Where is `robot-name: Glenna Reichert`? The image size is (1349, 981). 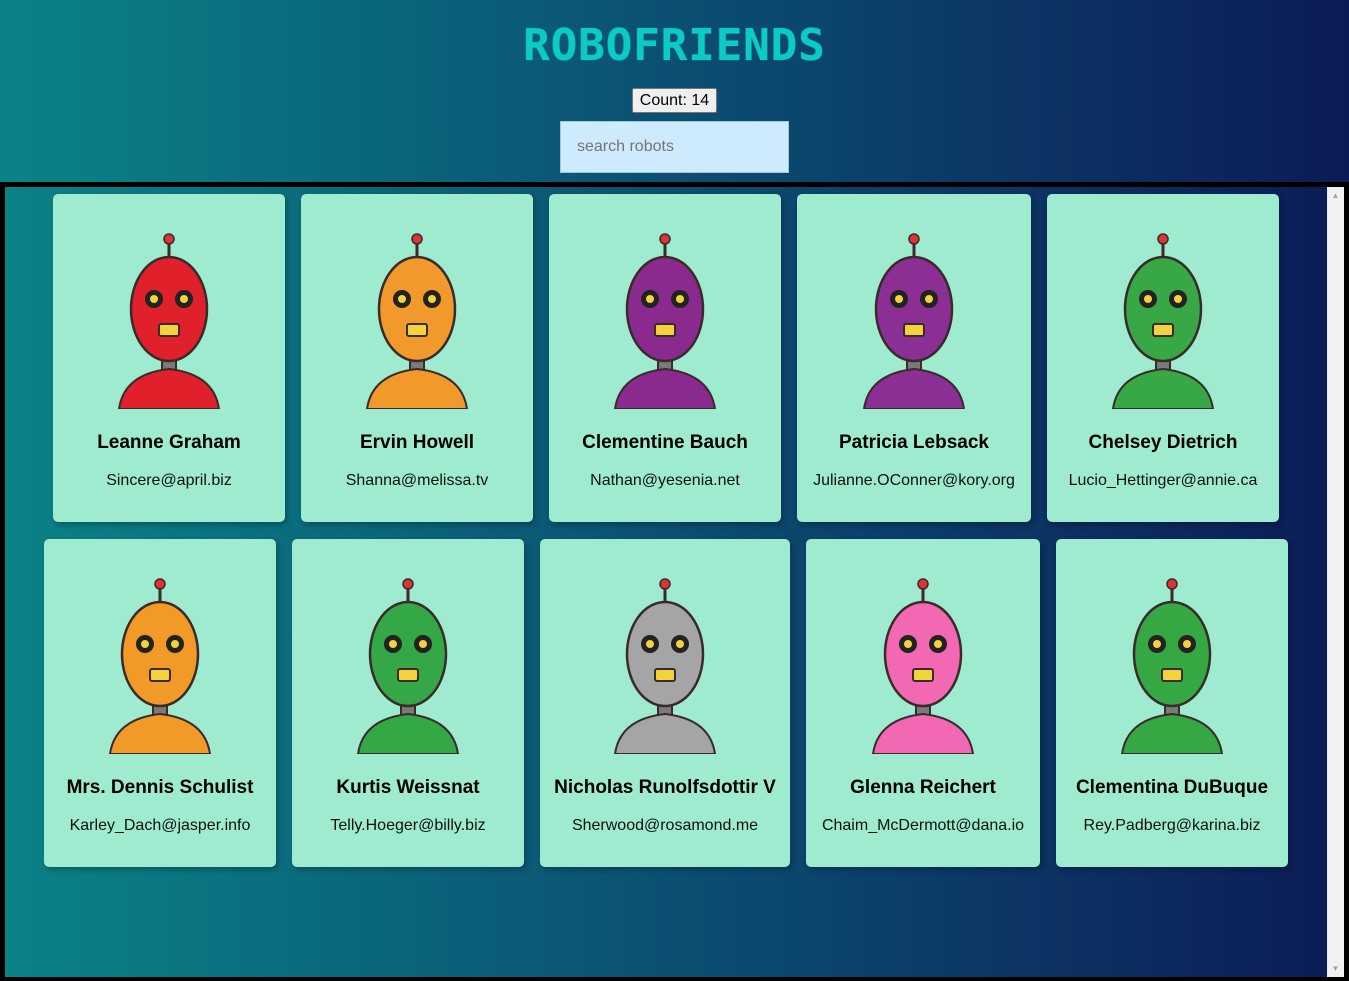 robot-name: Glenna Reichert is located at coordinates (923, 787).